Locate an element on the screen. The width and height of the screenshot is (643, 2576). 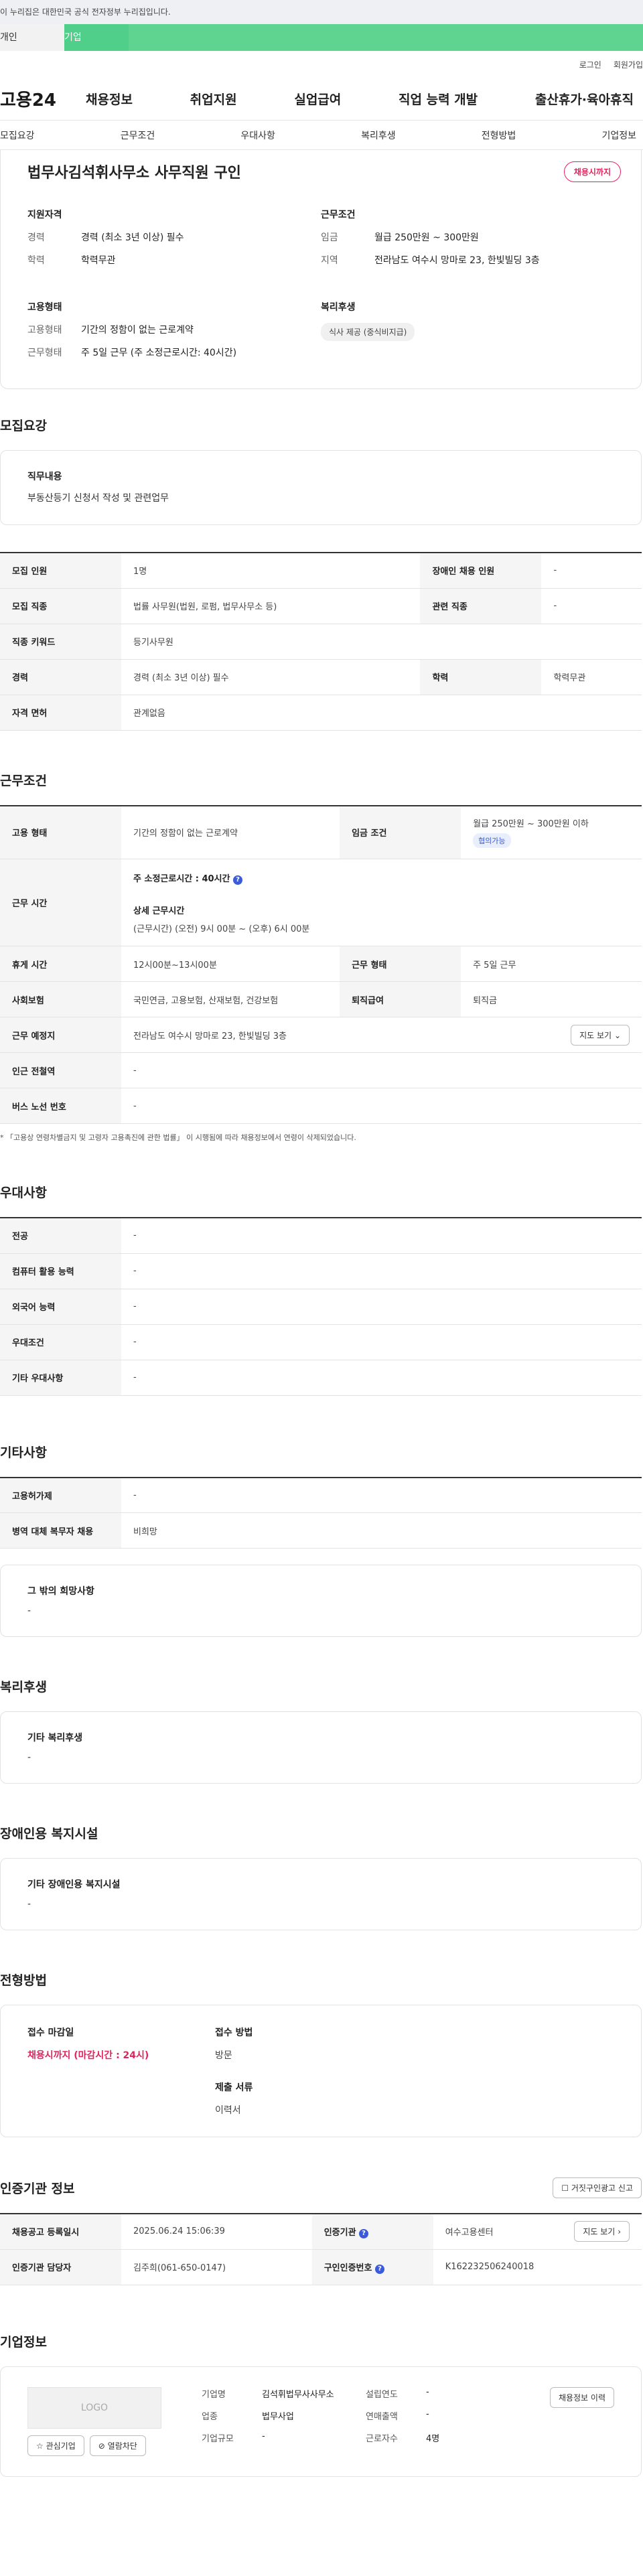
region-value: 전라남도 여수시 망마로 23, 한빛빌딩 3층 is located at coordinates (457, 260).